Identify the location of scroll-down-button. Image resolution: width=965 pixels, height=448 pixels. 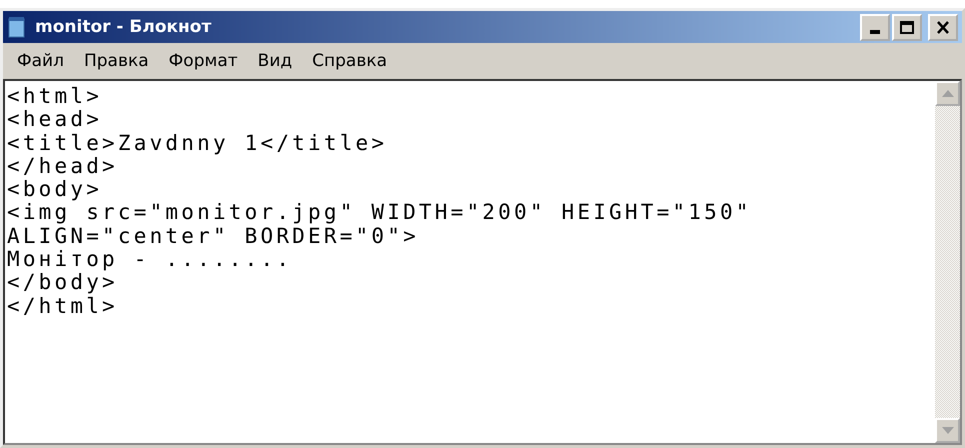
(947, 430).